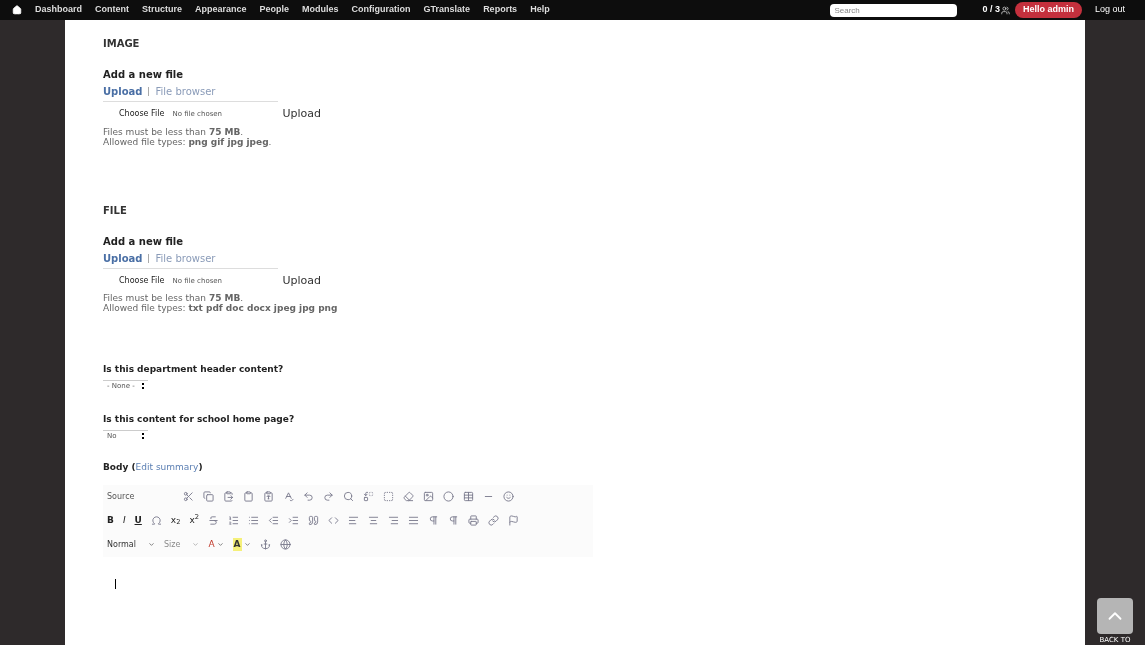 The height and width of the screenshot is (645, 1145). What do you see at coordinates (175, 520) in the screenshot?
I see `script-button: x$_{2}$` at bounding box center [175, 520].